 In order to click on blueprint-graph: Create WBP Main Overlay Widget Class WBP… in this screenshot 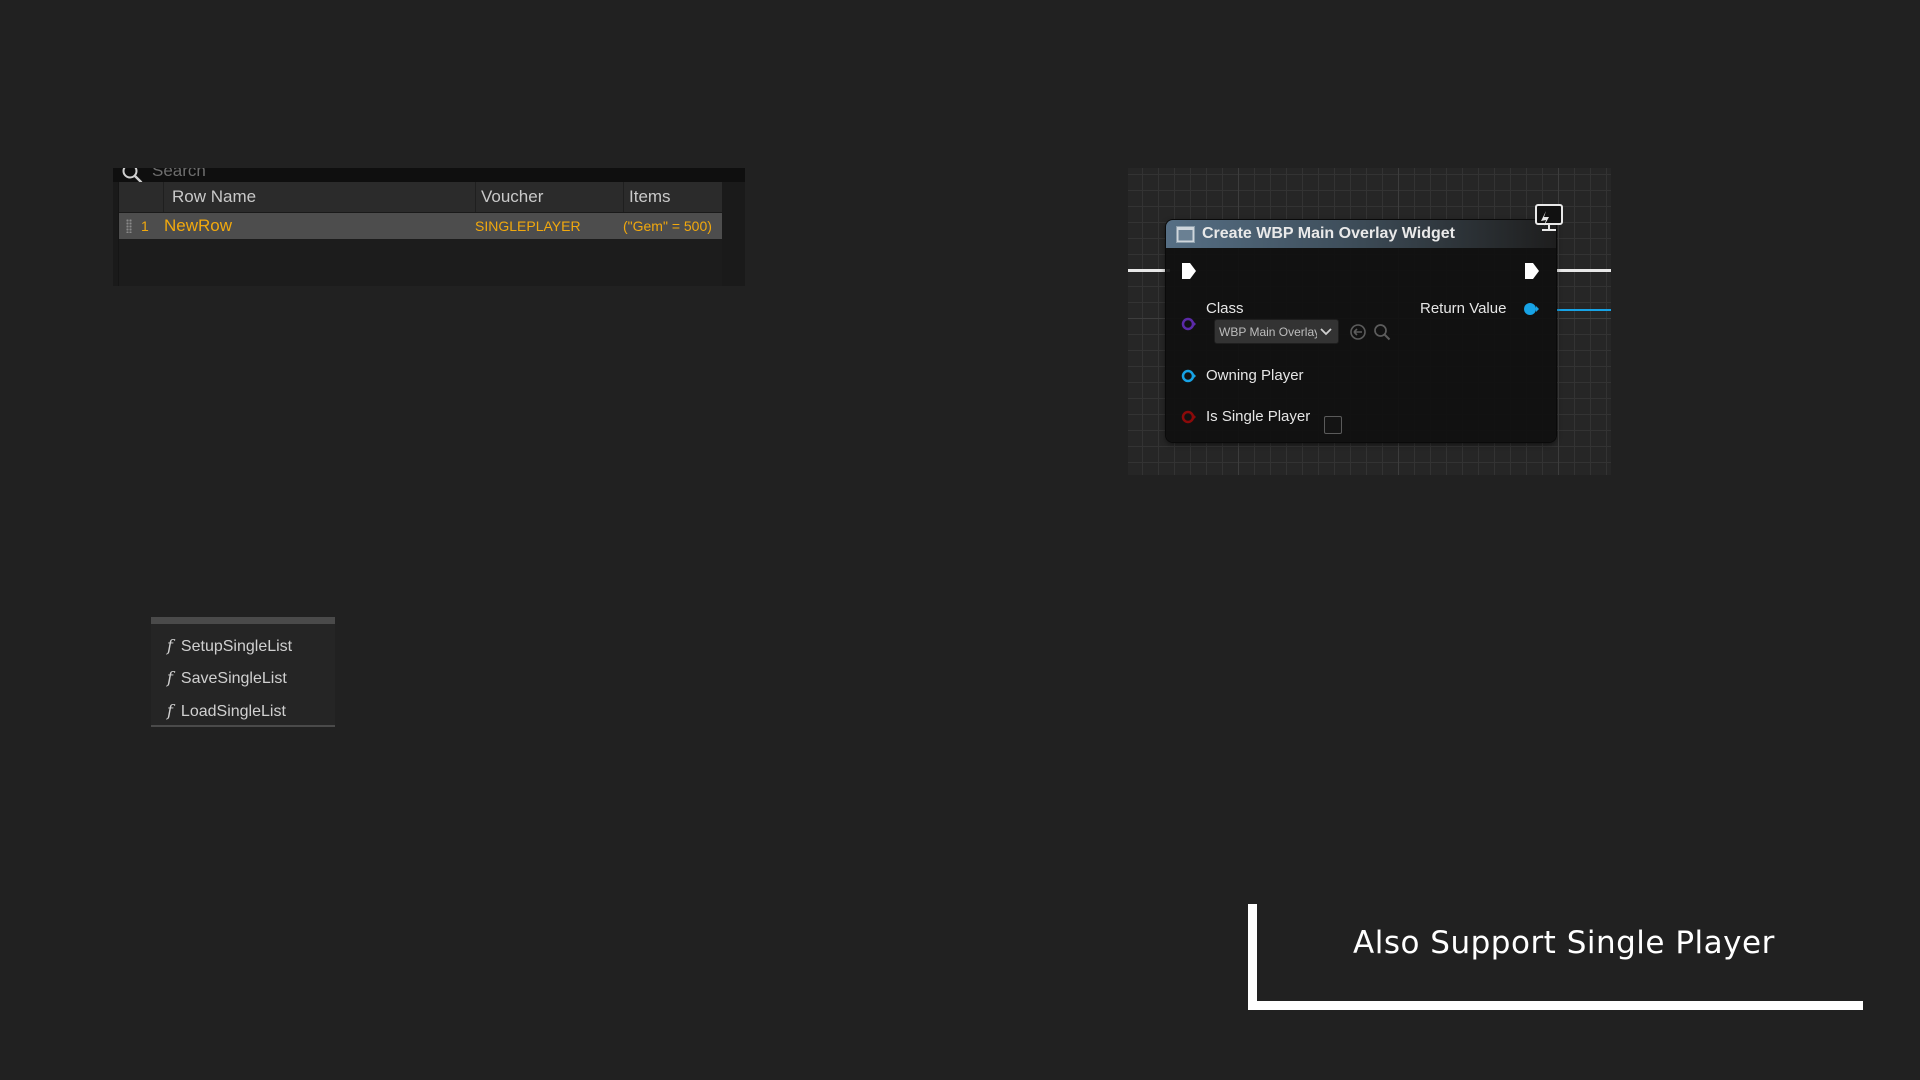, I will do `click(1369, 321)`.